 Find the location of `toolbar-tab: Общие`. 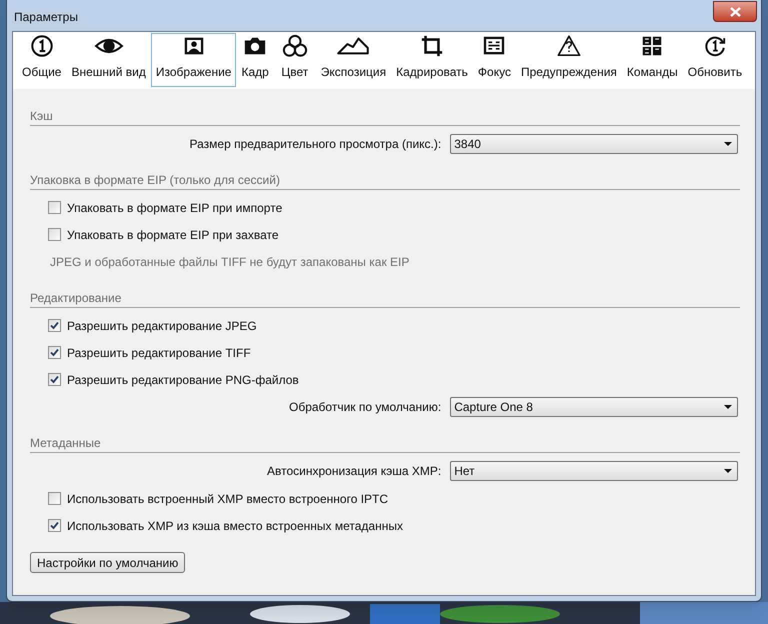

toolbar-tab: Общие is located at coordinates (41, 60).